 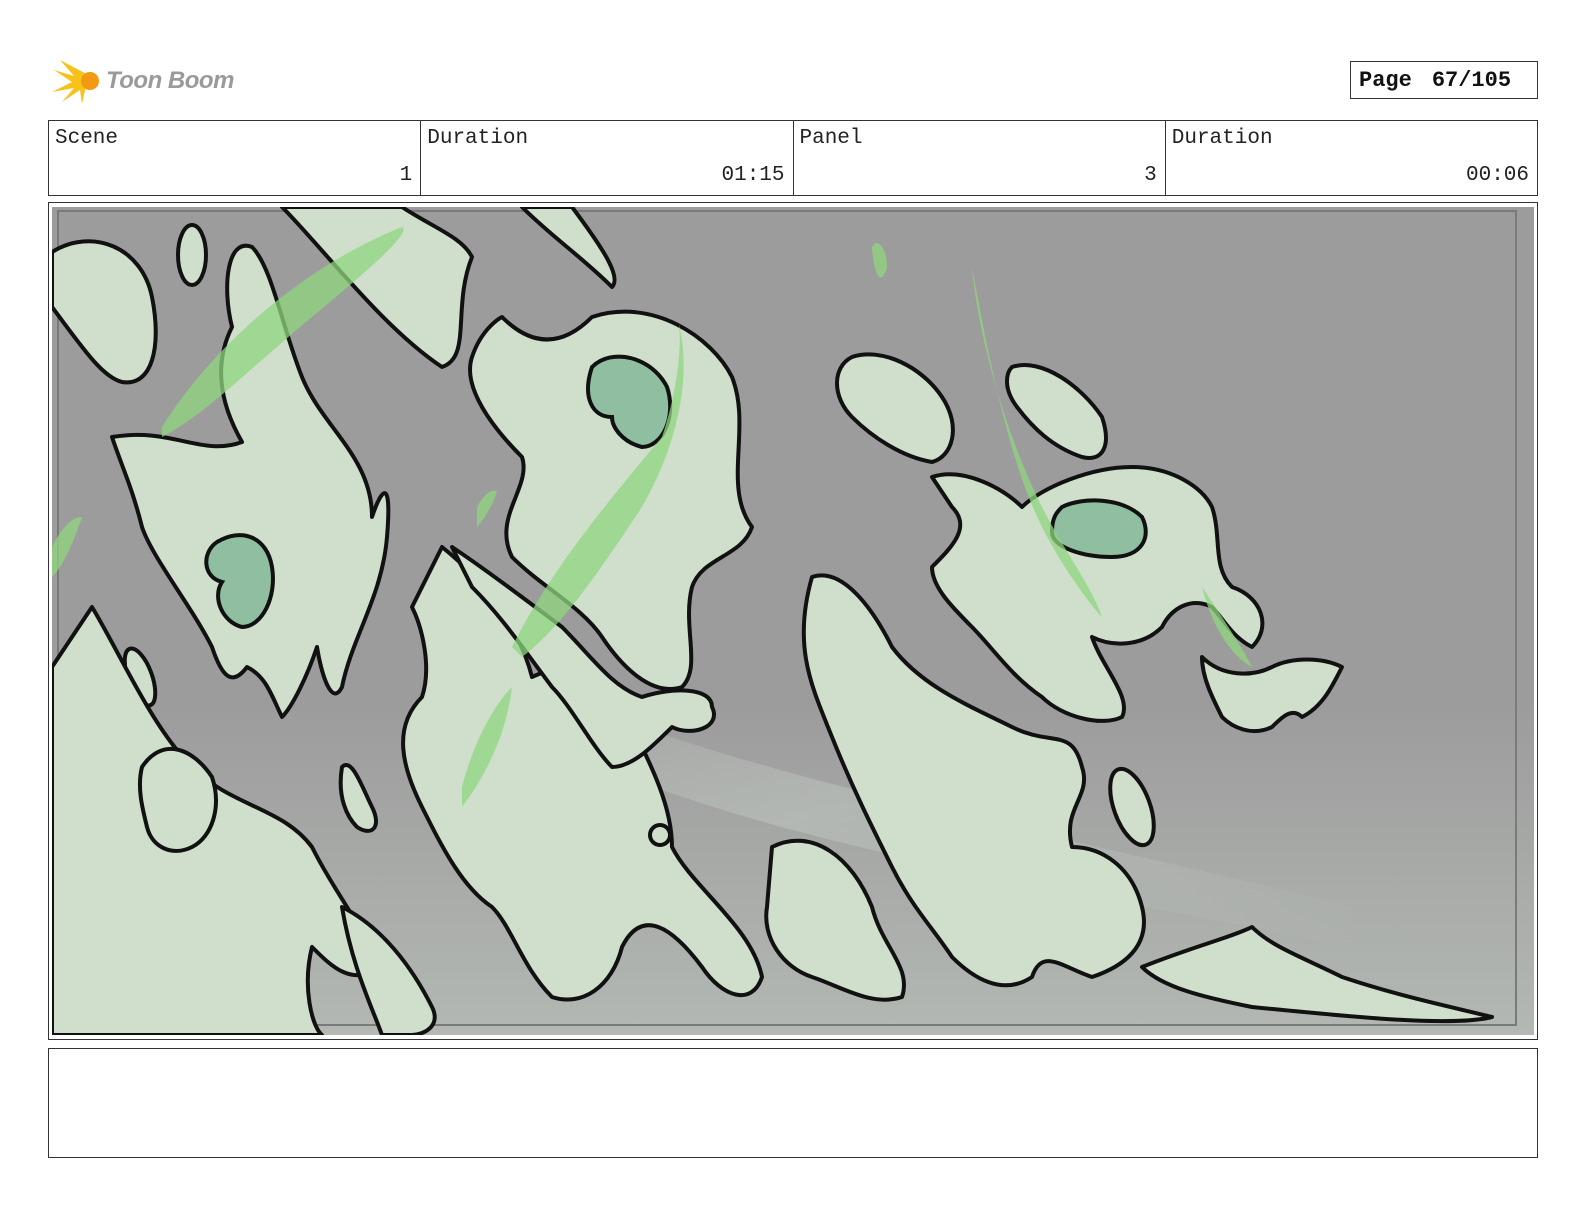 What do you see at coordinates (1351, 158) in the screenshot?
I see `panel-duration-cell: Duration 00:06` at bounding box center [1351, 158].